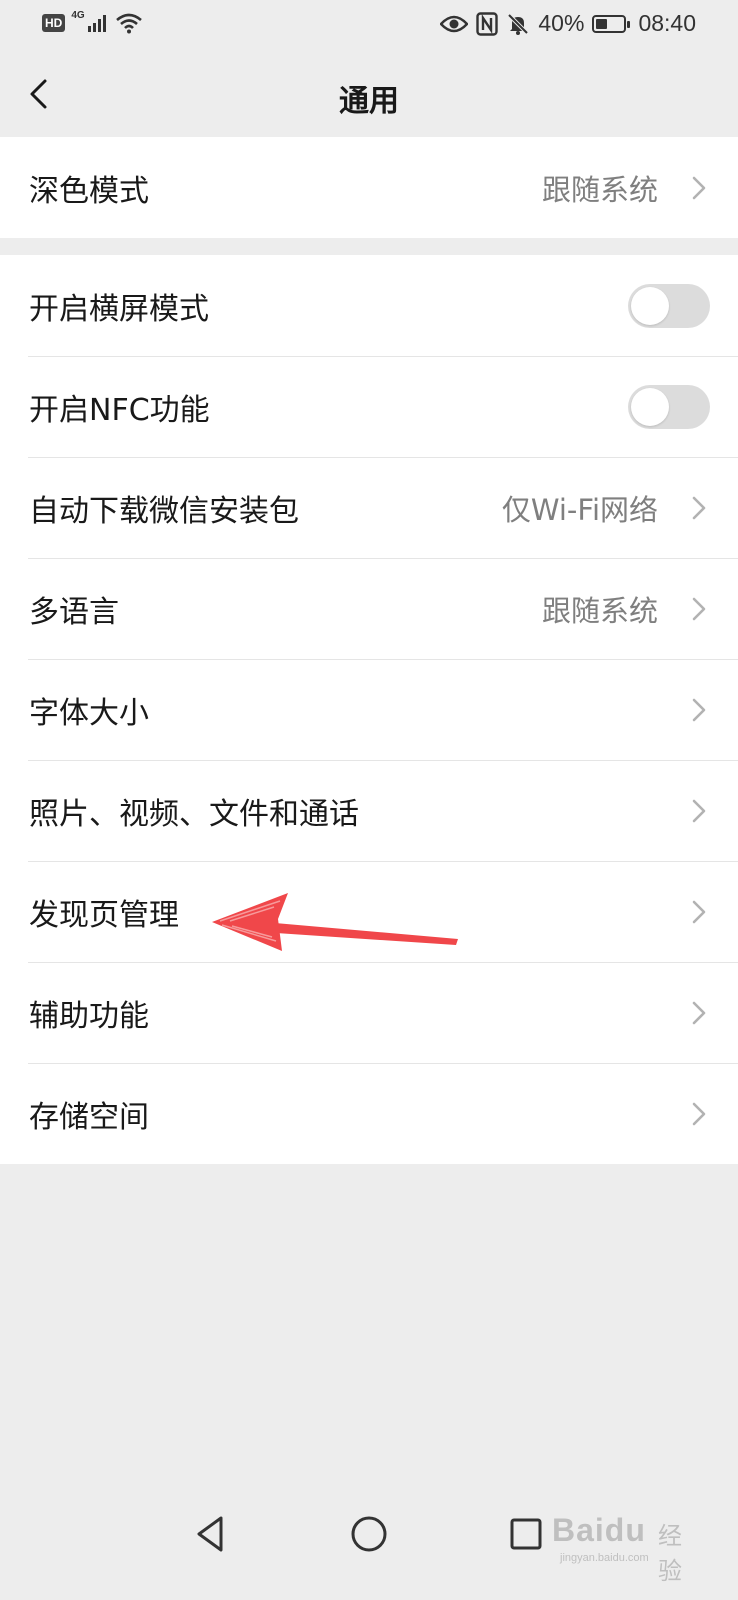 This screenshot has width=738, height=1600. I want to click on nfc-toggle, so click(669, 406).